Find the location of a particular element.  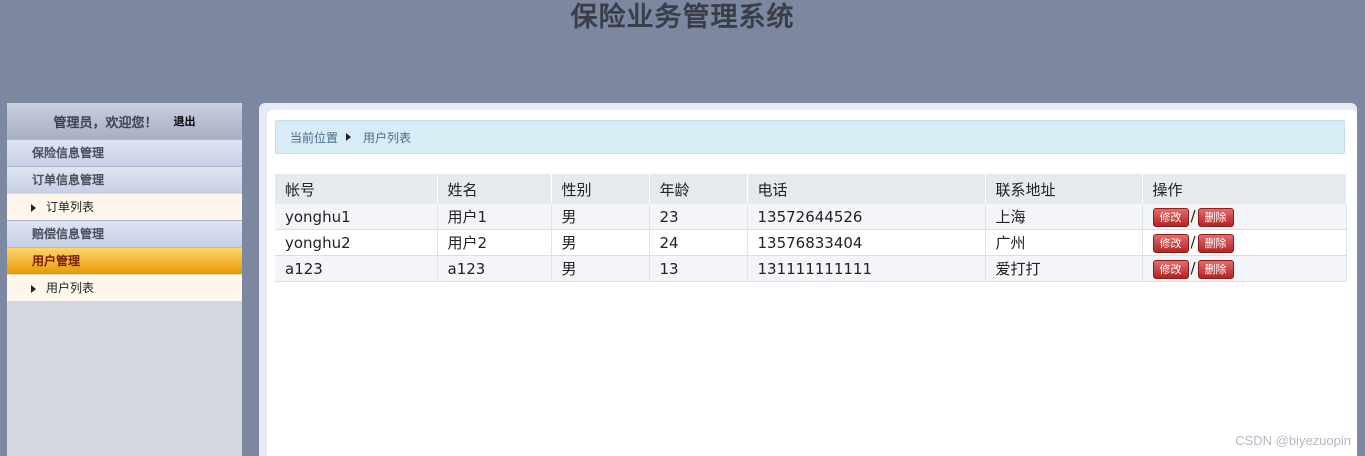

cell-account: yonghu2 is located at coordinates (356, 242).